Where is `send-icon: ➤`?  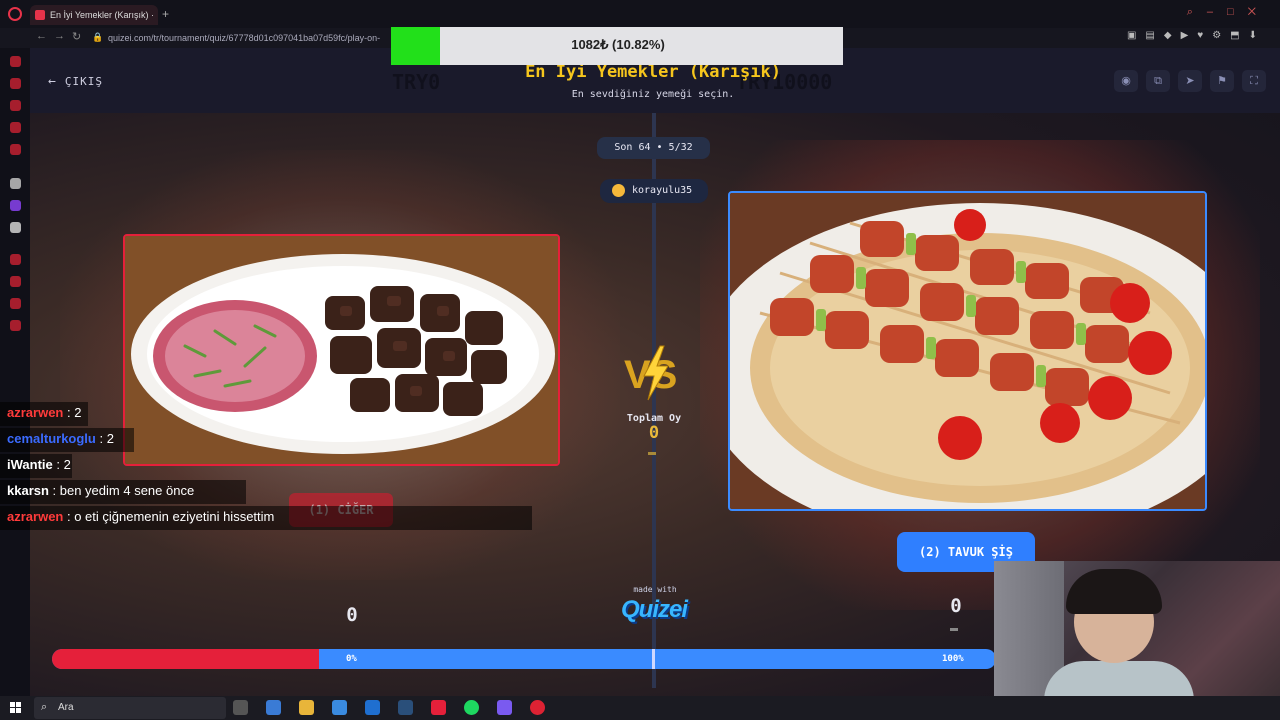 send-icon: ➤ is located at coordinates (1190, 81).